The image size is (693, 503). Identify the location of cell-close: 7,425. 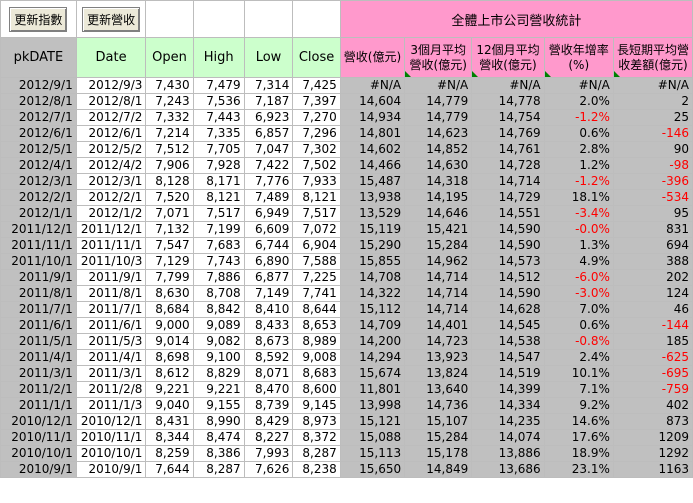
(316, 85).